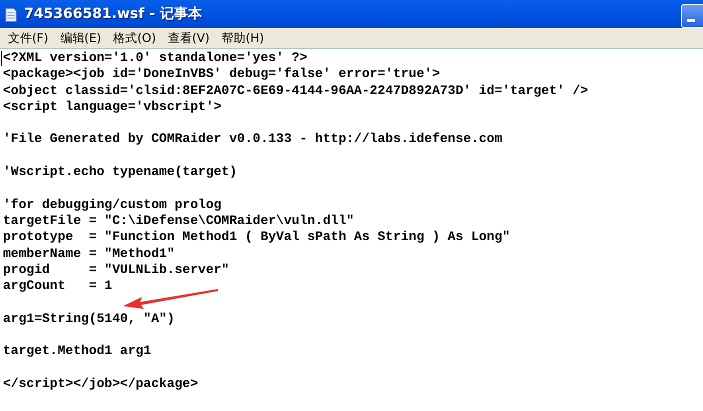 The width and height of the screenshot is (703, 411). I want to click on code-line: progid = "VULNLib.server", so click(116, 270).